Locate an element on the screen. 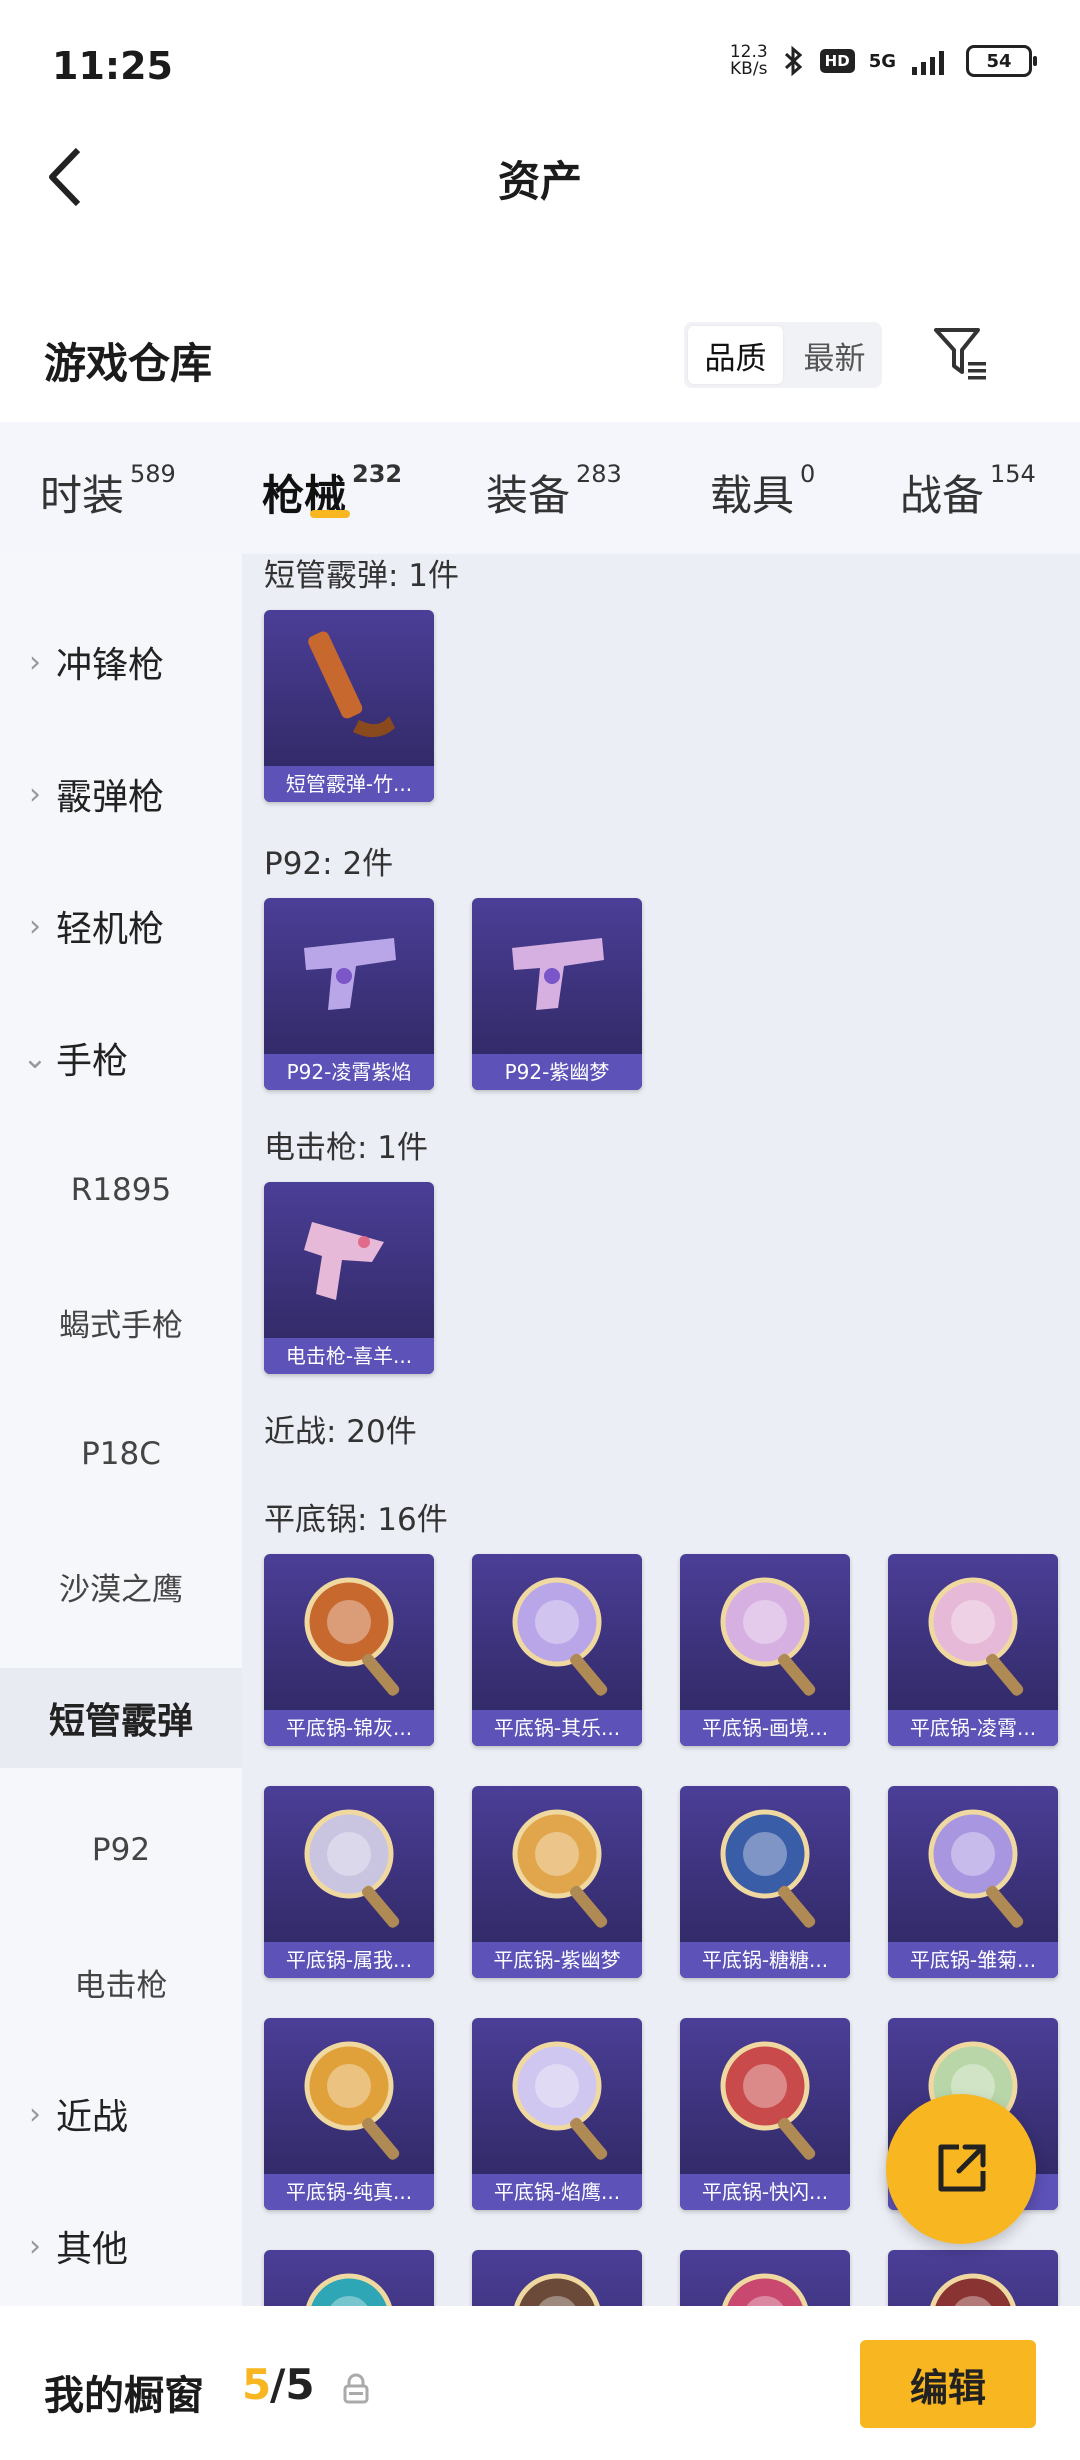  sidebar-item-label: P92 is located at coordinates (121, 1850).